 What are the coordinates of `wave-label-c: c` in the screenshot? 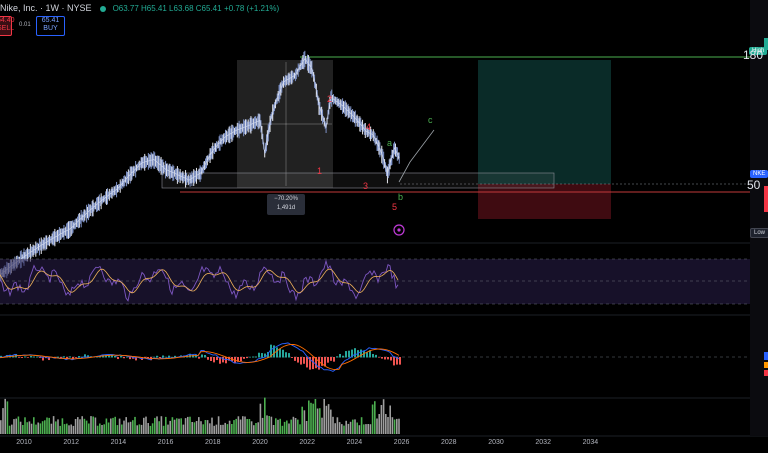 It's located at (430, 120).